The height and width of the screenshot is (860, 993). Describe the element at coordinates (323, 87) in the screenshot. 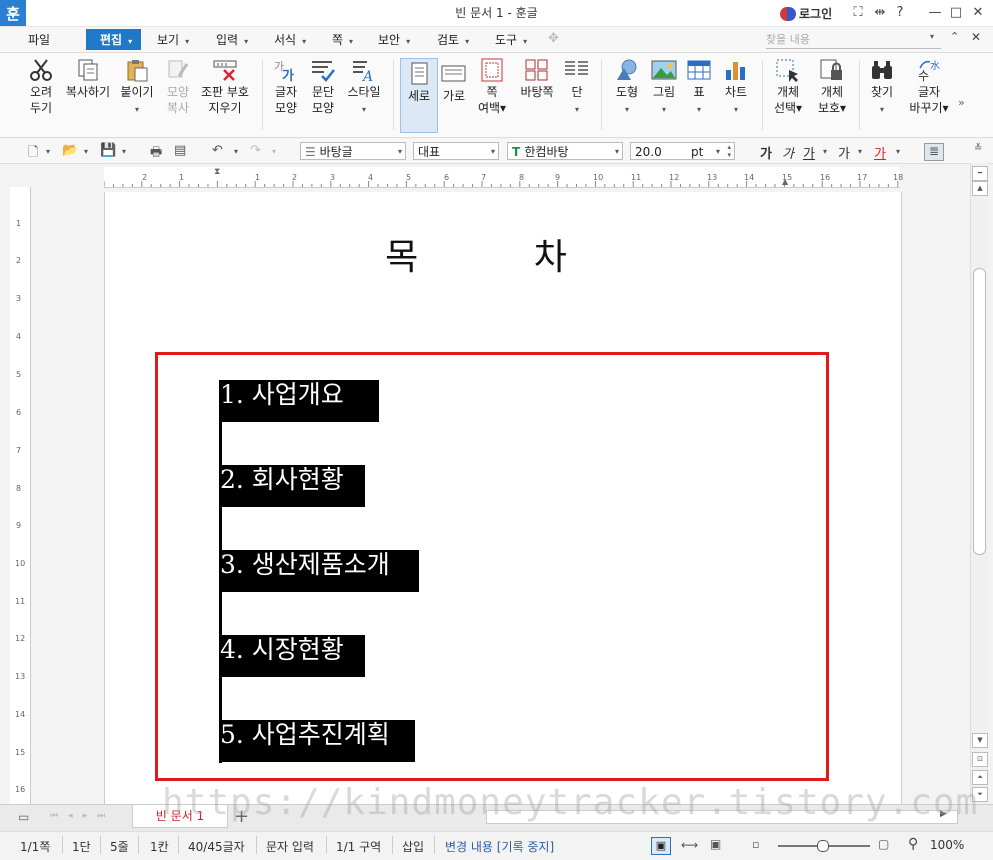

I see `para-shape-button: 문단 모양` at that location.